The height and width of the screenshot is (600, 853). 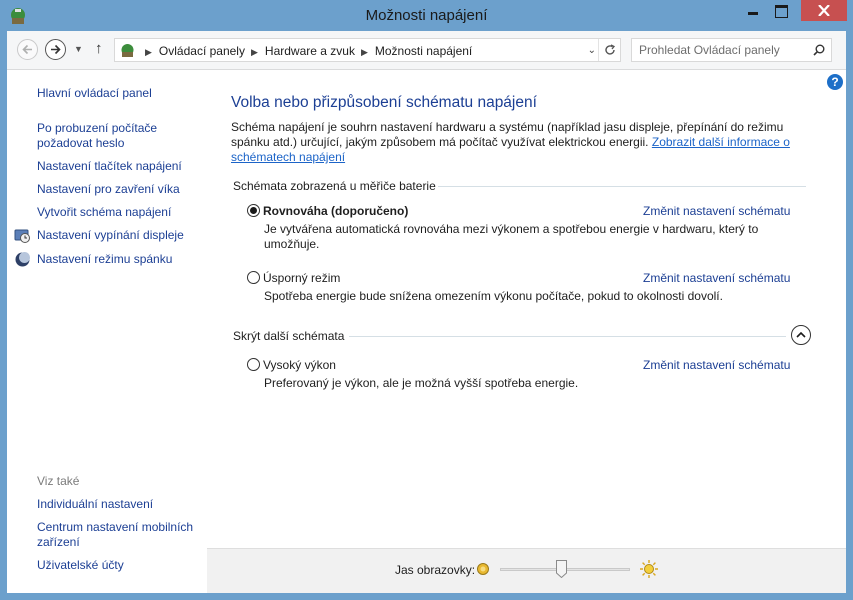 What do you see at coordinates (253, 277) in the screenshot?
I see `plan-saver-radio` at bounding box center [253, 277].